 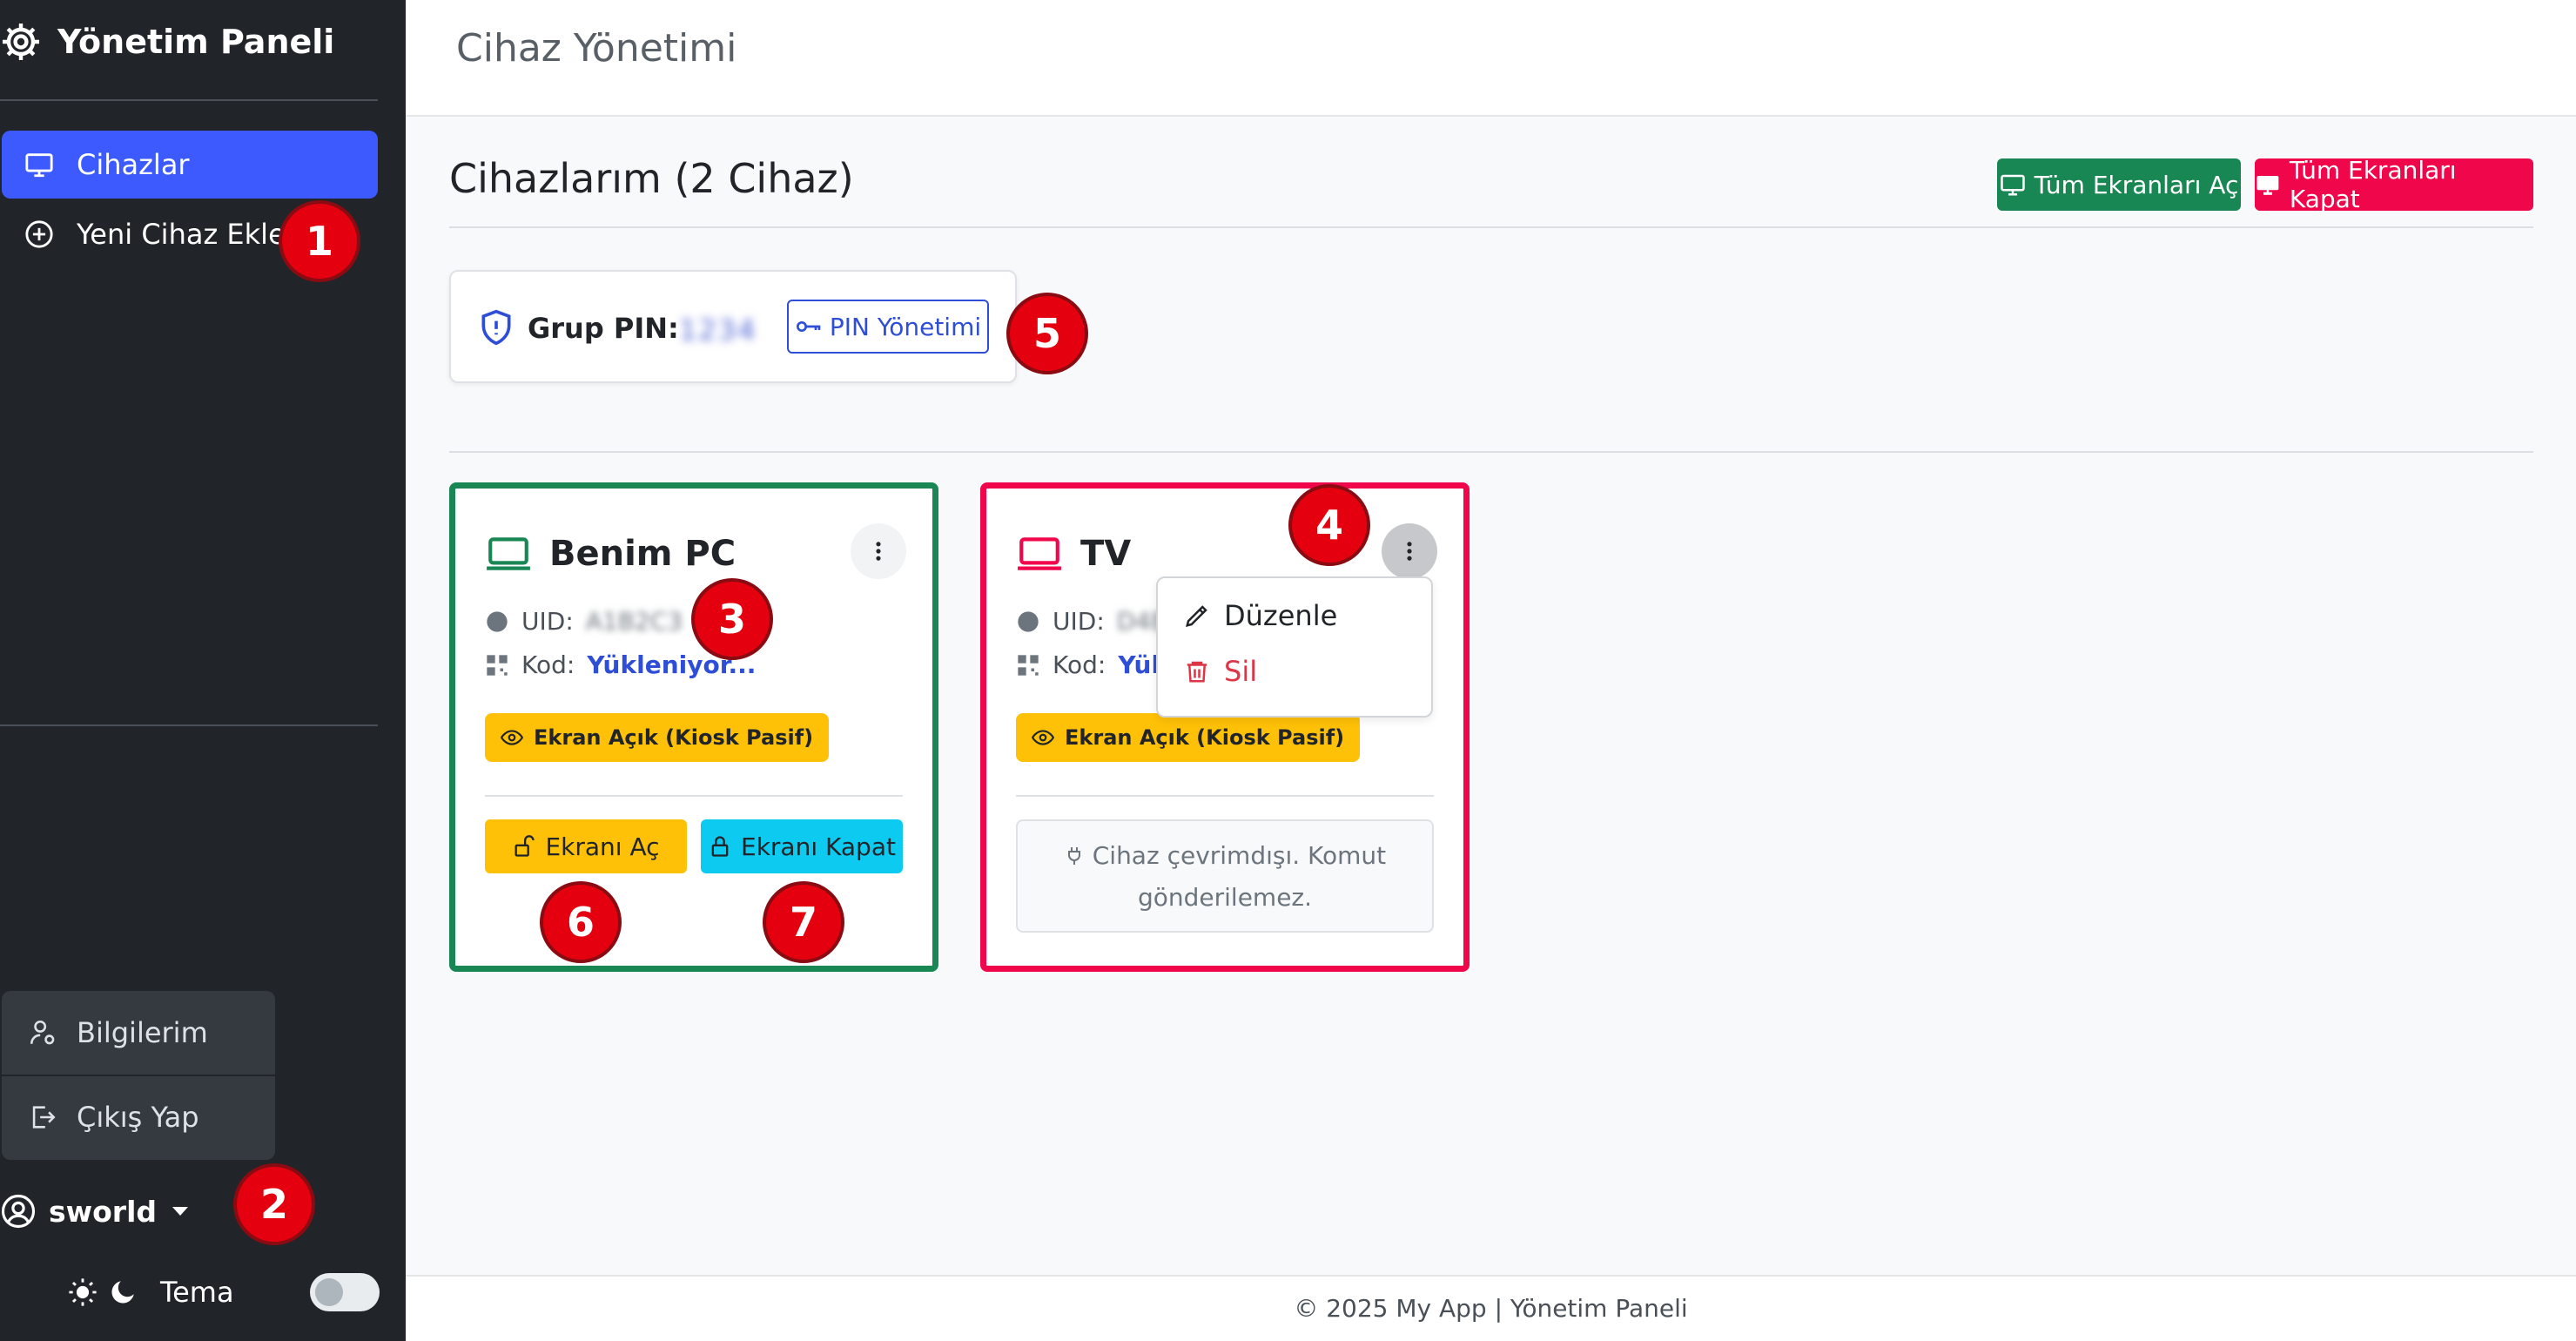 What do you see at coordinates (651, 178) in the screenshot?
I see `page-title: Cihazlarım (2 Cihaz)` at bounding box center [651, 178].